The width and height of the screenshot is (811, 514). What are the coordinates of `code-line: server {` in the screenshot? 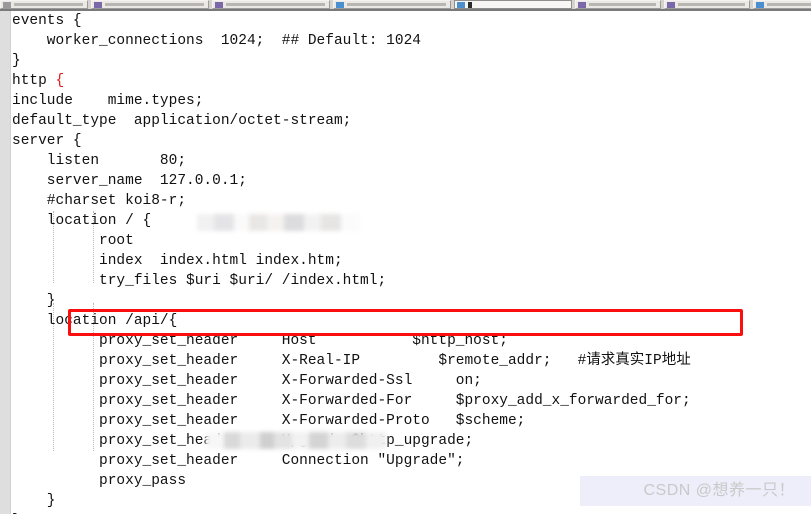 It's located at (411, 141).